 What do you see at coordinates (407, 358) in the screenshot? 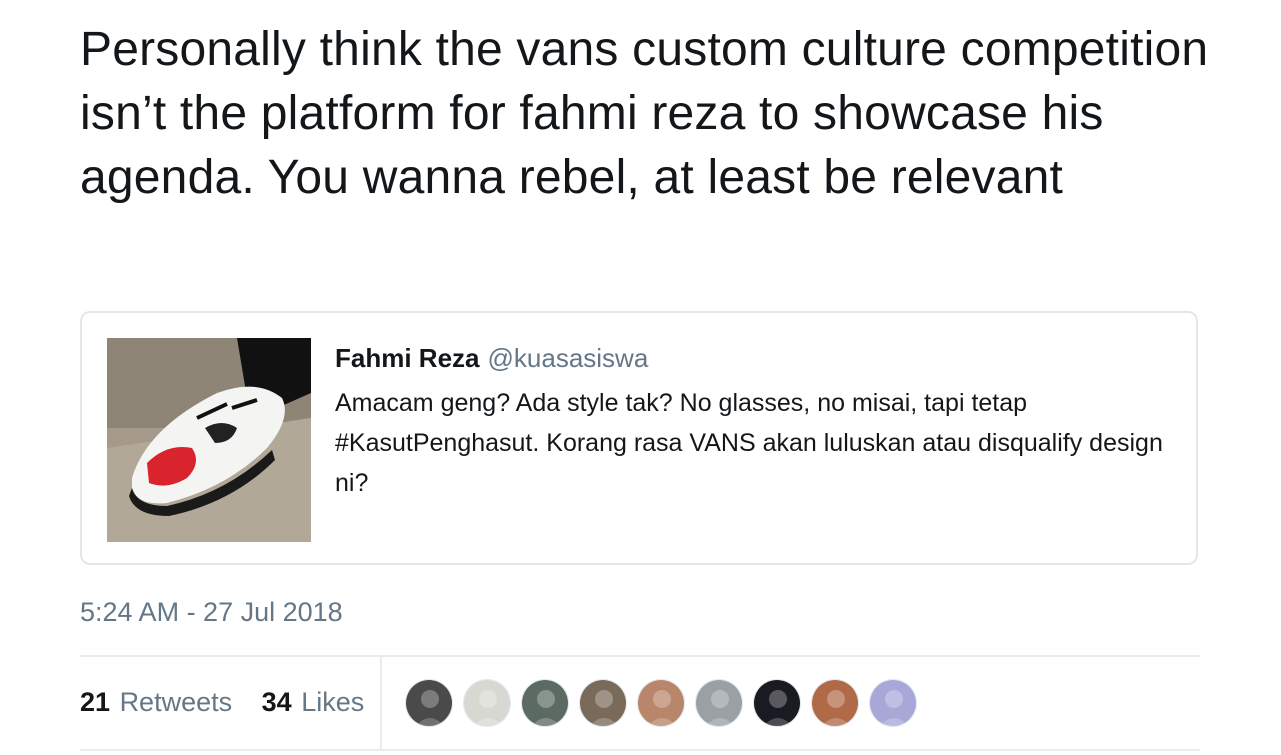
I see `quoted-author-name: Fahmi Reza` at bounding box center [407, 358].